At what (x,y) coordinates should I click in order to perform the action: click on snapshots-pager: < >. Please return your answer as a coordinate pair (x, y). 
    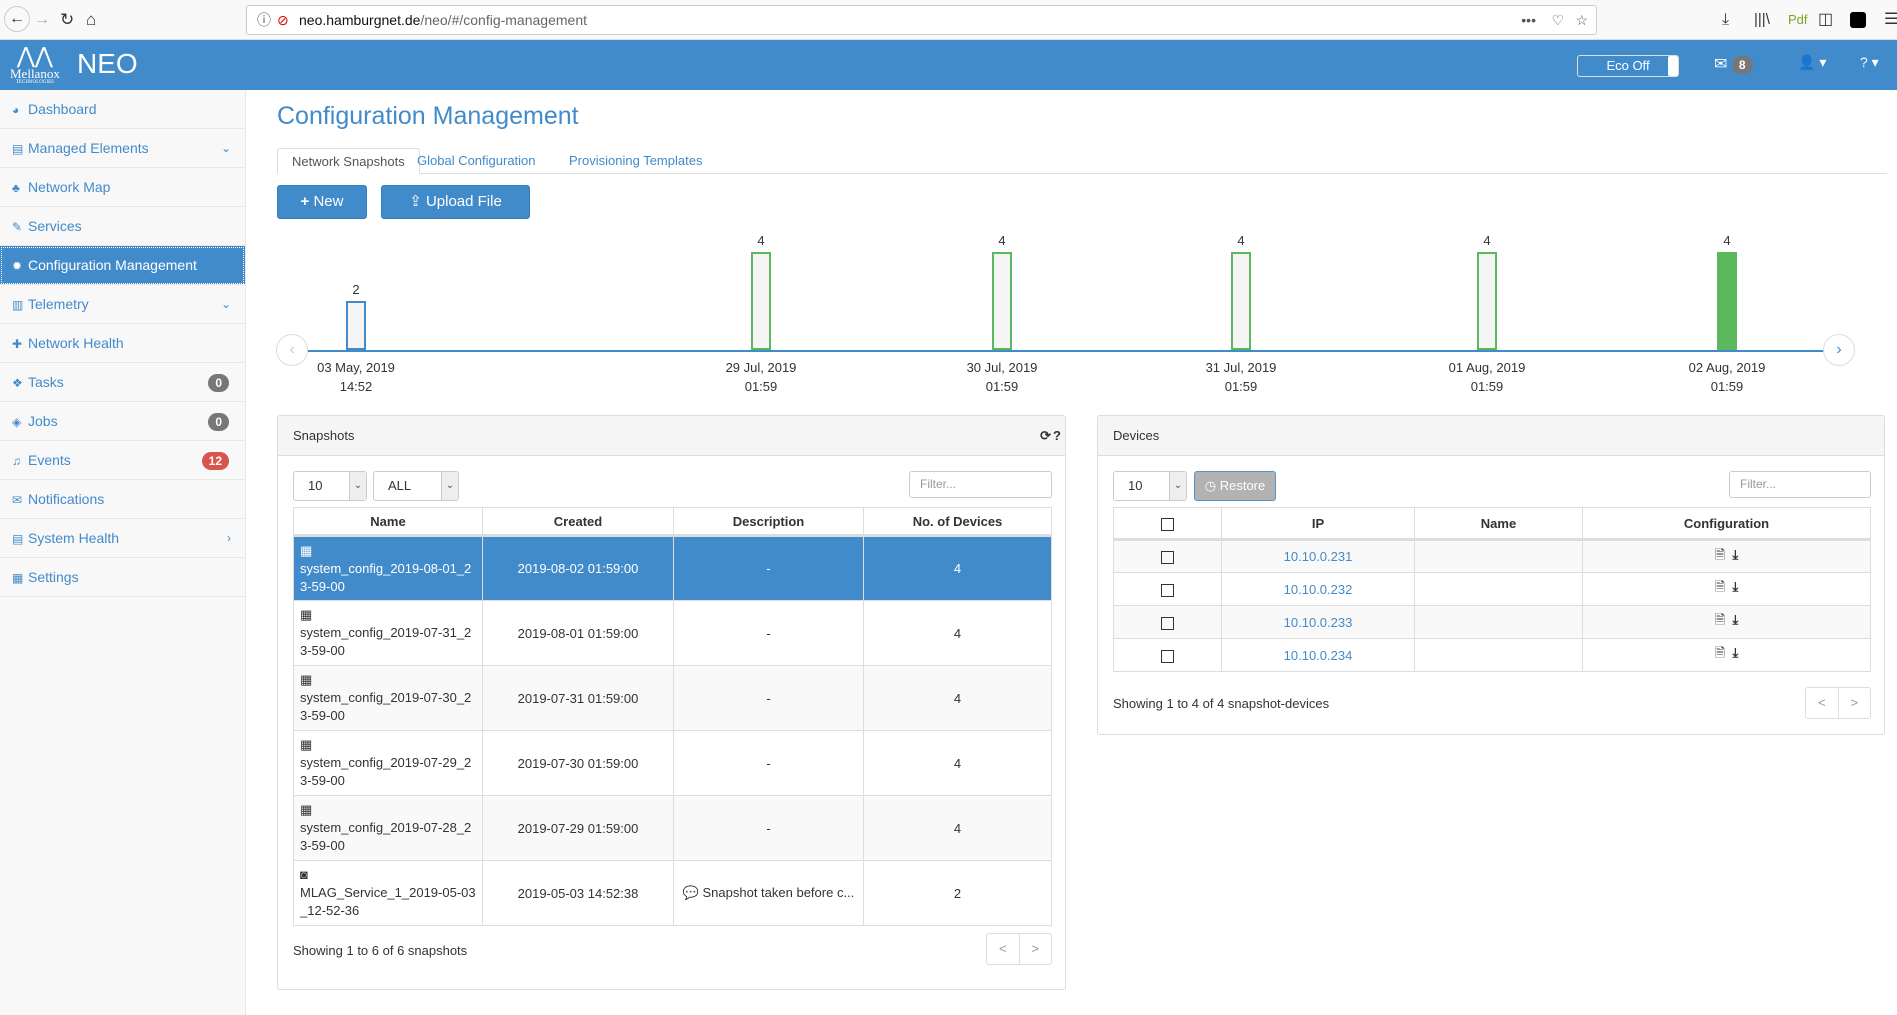
    Looking at the image, I should click on (1019, 949).